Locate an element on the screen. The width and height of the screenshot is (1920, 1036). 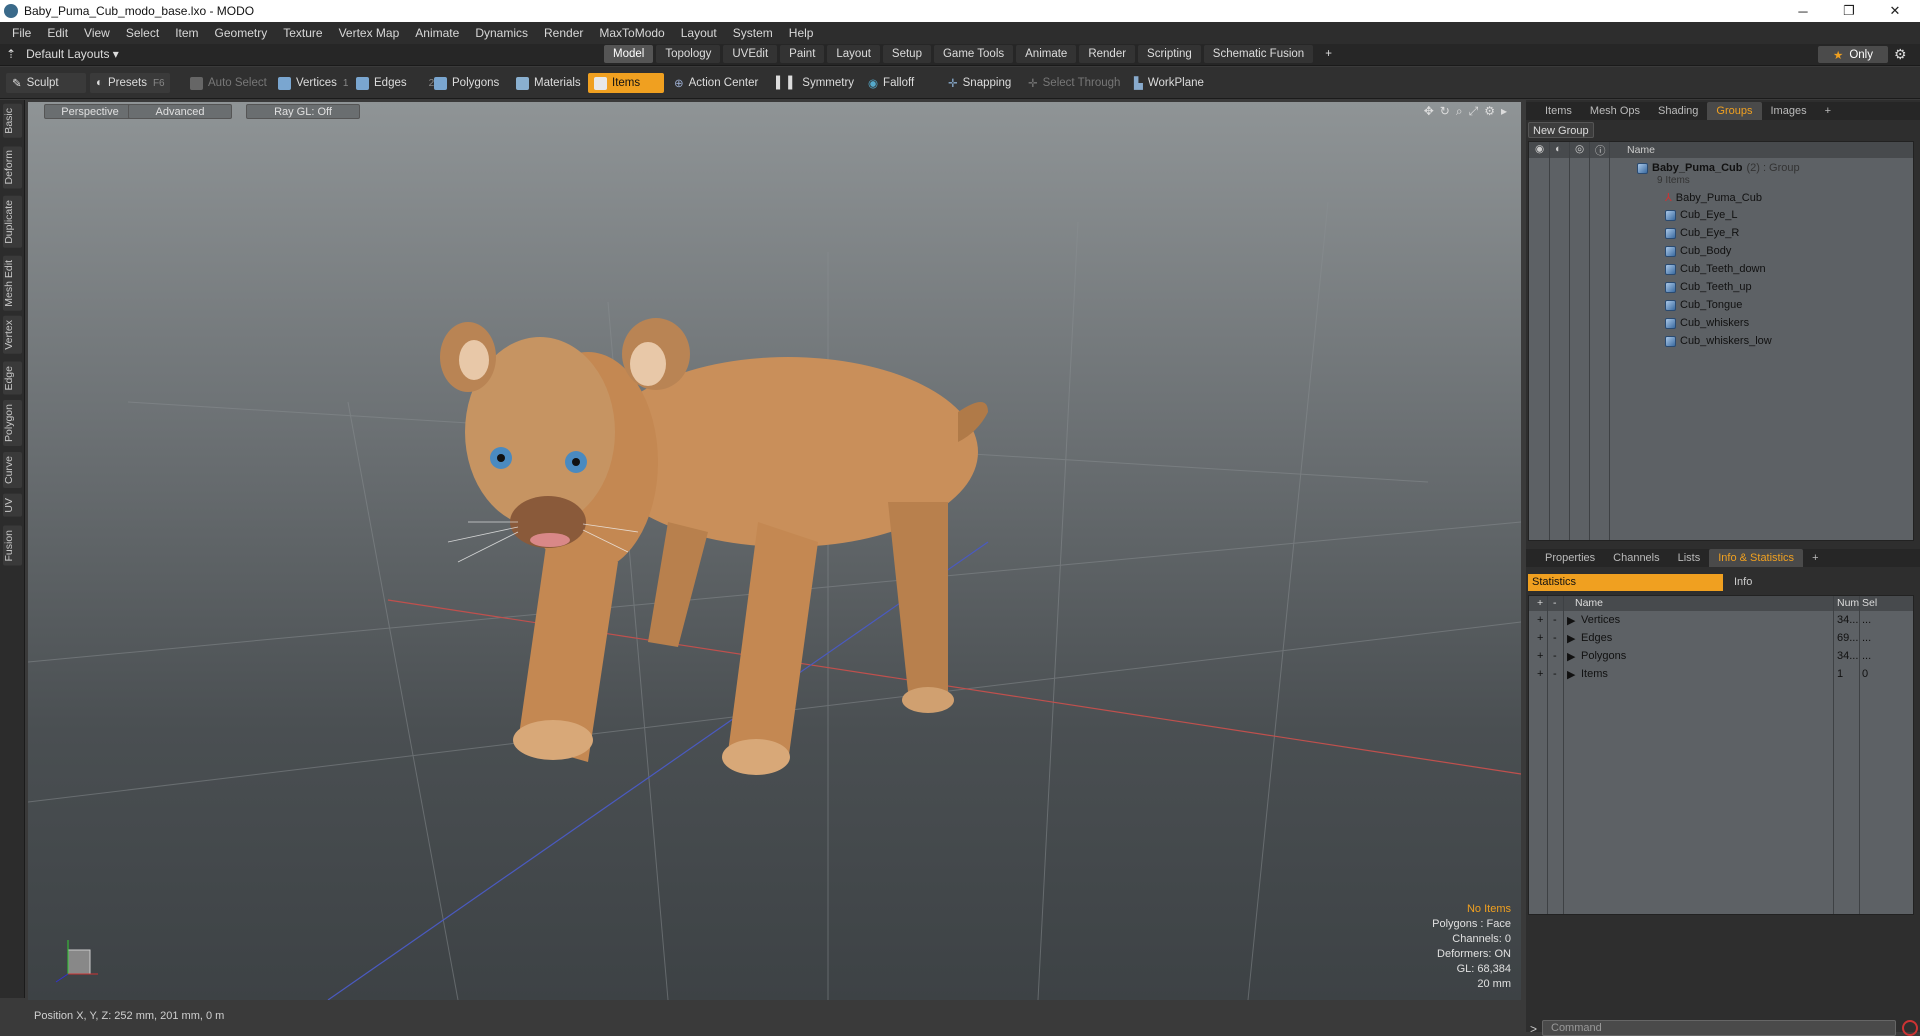
falloff-button: ◉ Falloff is located at coordinates (891, 83).